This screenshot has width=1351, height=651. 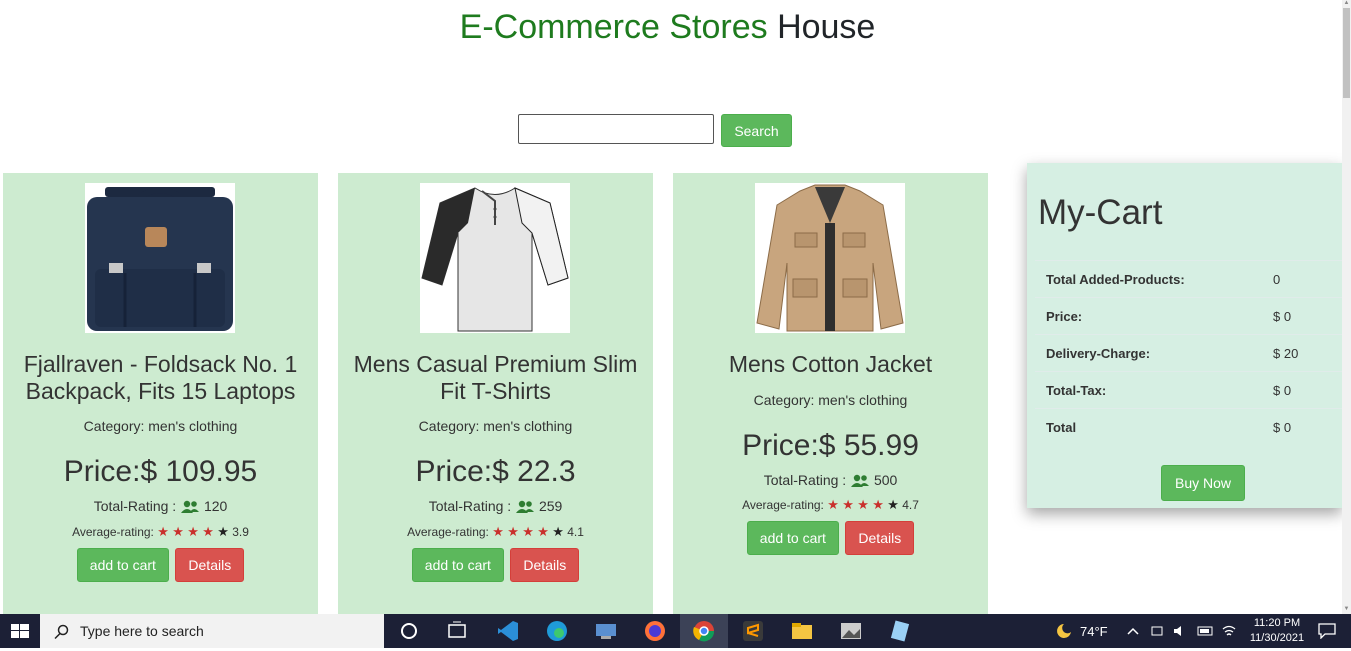 I want to click on weather-moon-icon, so click(x=1063, y=631).